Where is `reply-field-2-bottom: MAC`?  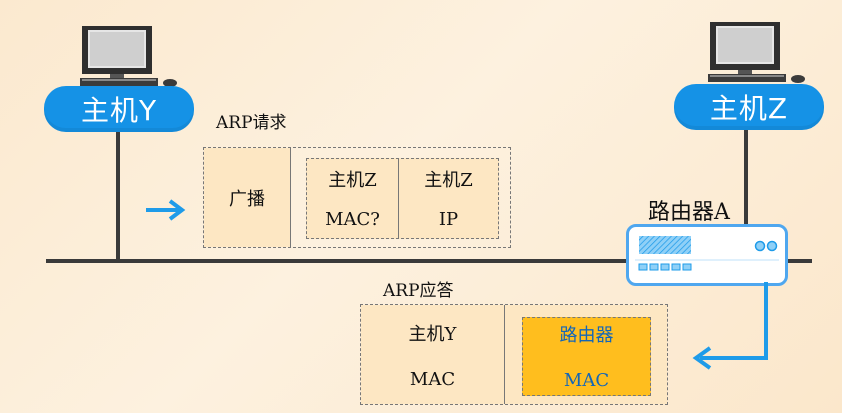
reply-field-2-bottom: MAC is located at coordinates (586, 380).